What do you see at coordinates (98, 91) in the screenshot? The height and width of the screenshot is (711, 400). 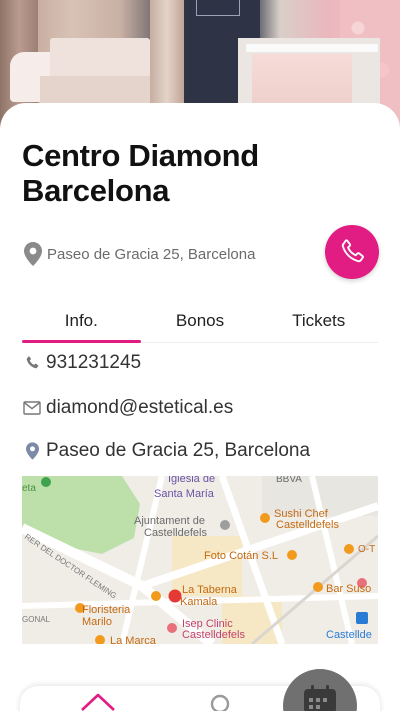 I see `hero-bed-base` at bounding box center [98, 91].